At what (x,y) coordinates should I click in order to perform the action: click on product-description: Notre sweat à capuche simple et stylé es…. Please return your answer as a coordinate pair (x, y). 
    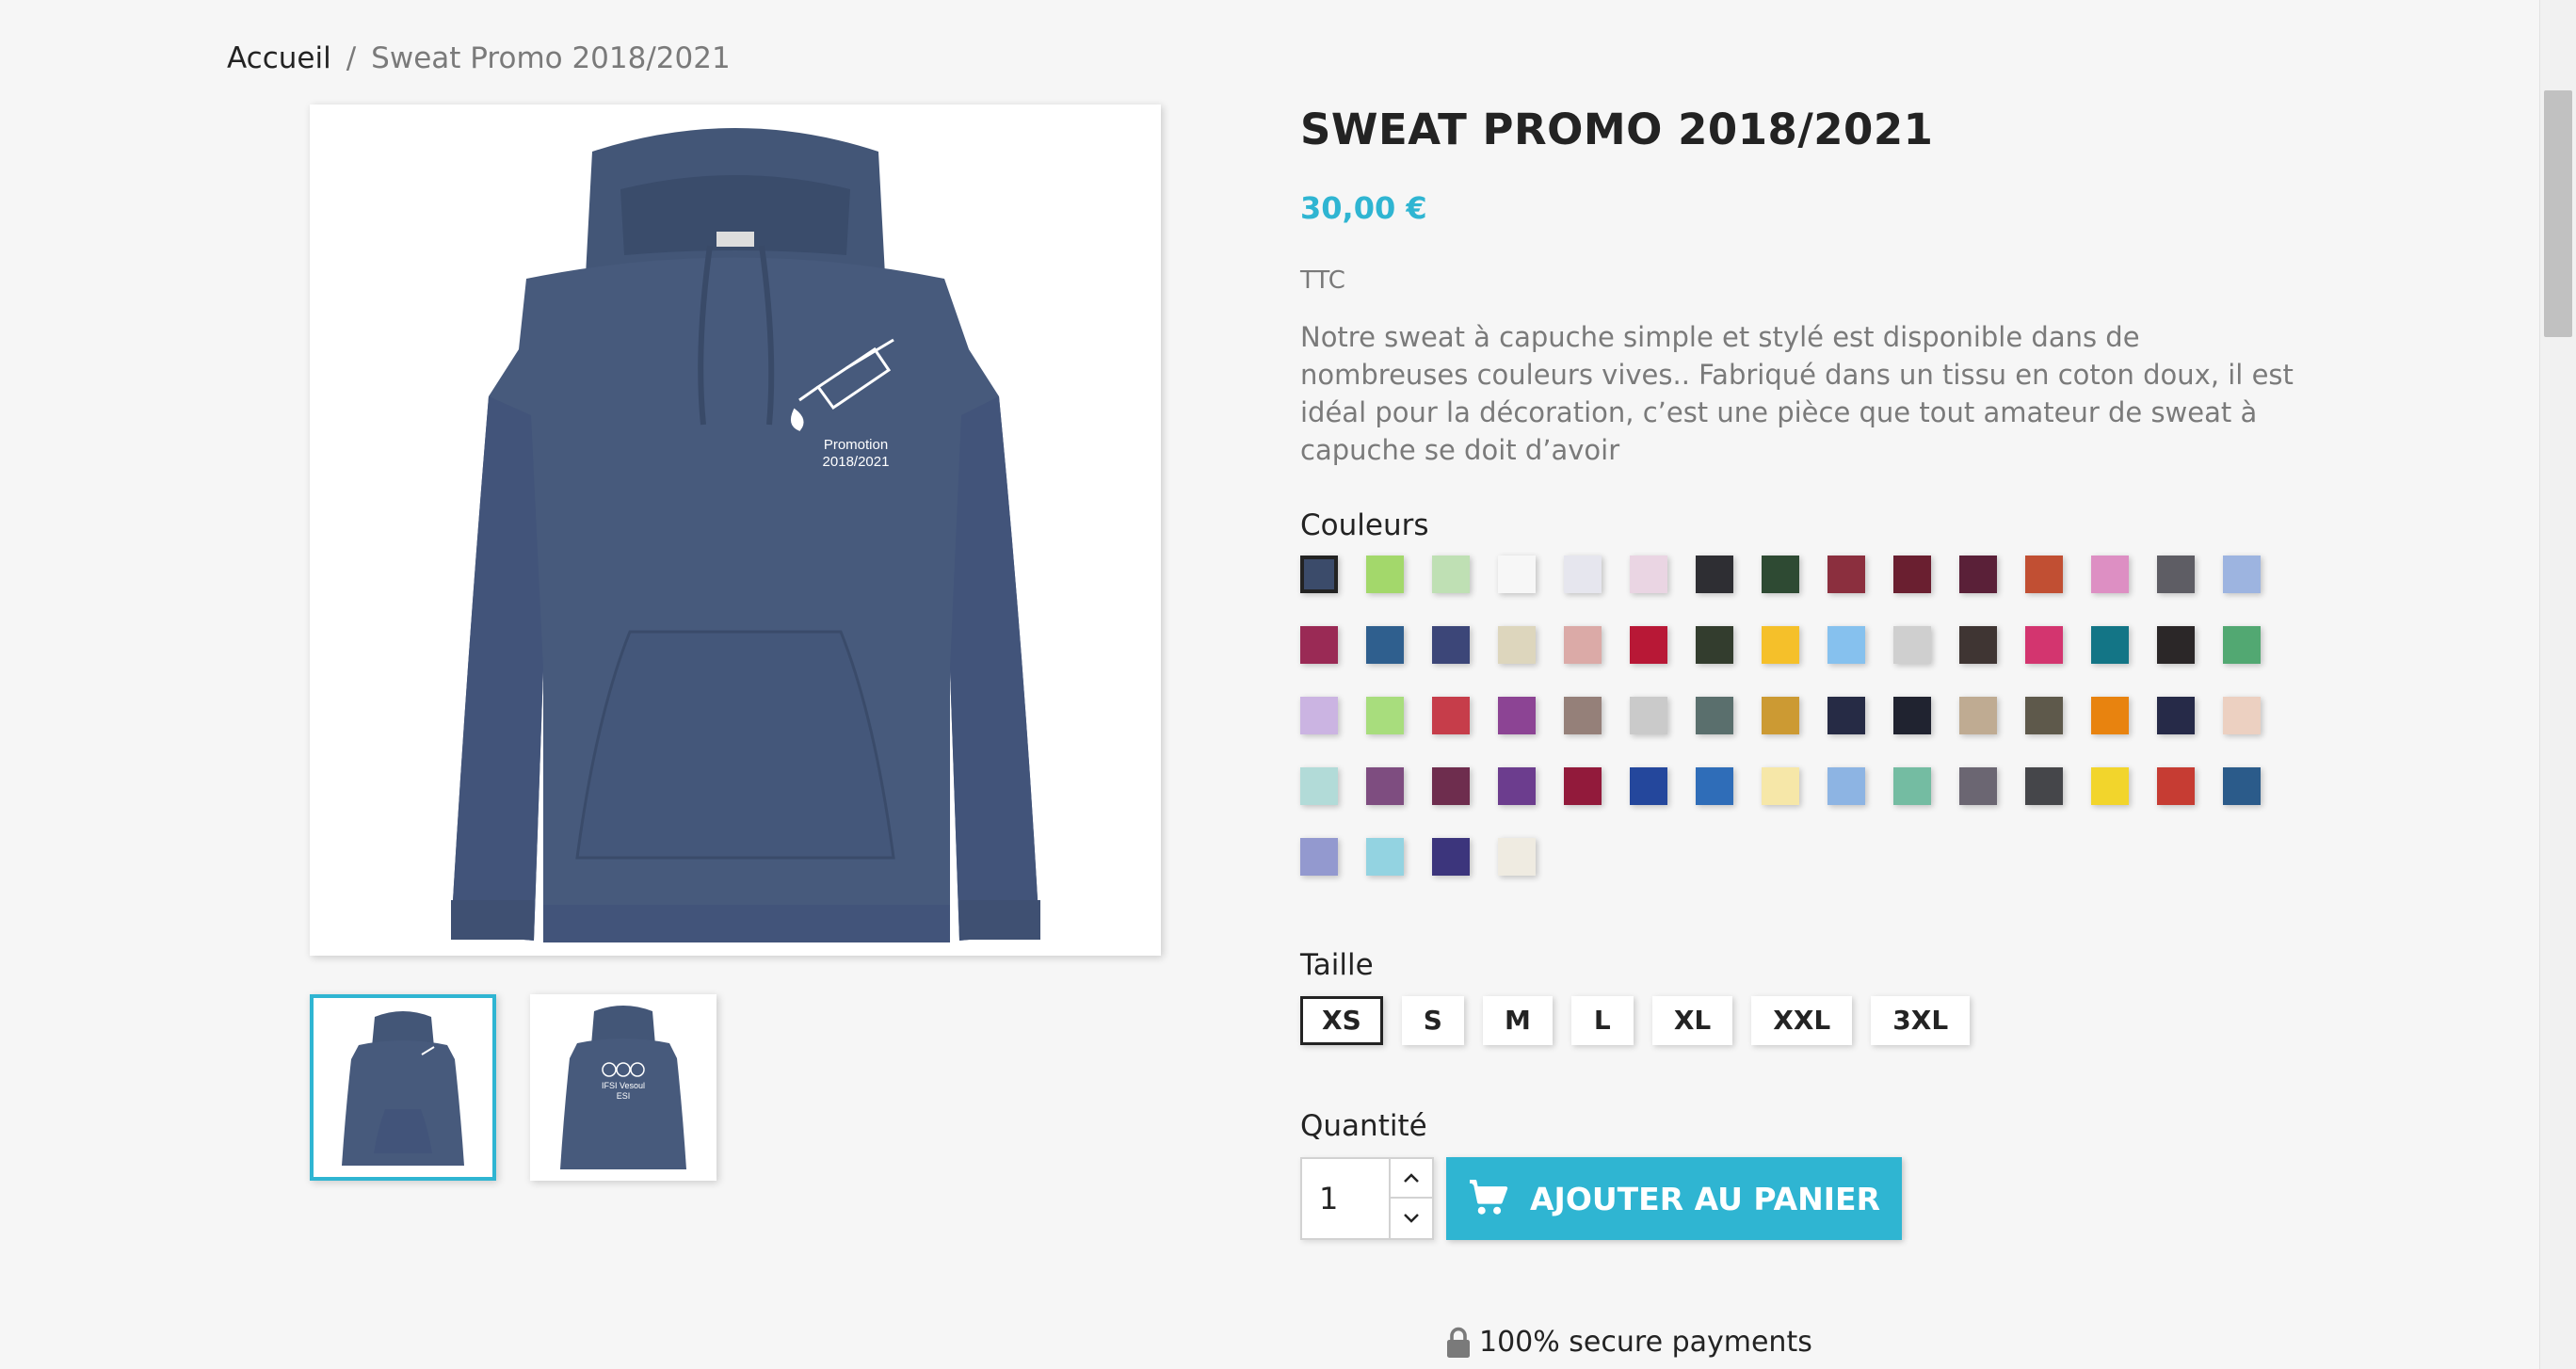
    Looking at the image, I should click on (1797, 394).